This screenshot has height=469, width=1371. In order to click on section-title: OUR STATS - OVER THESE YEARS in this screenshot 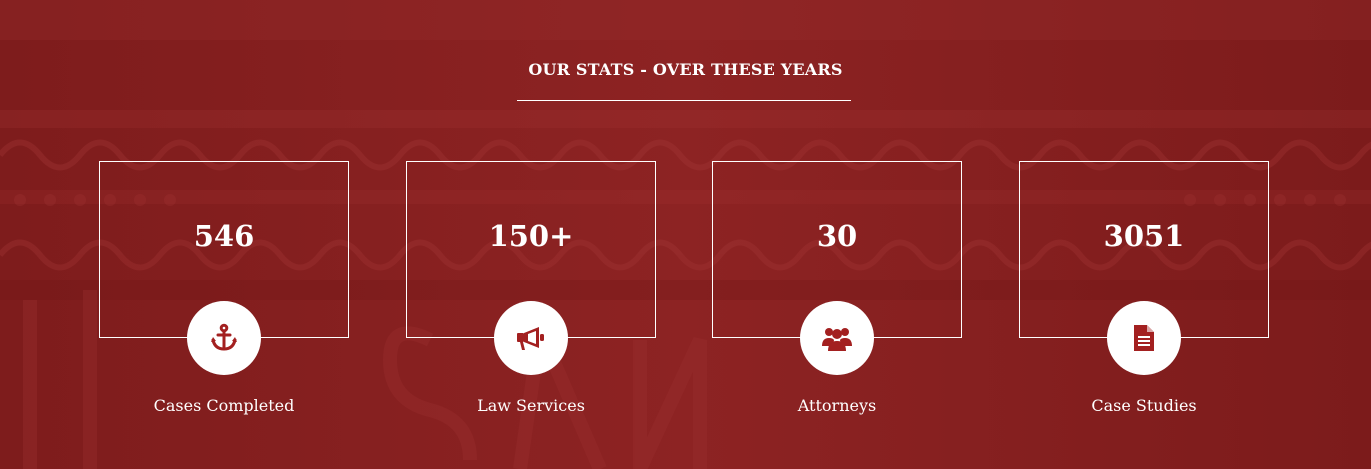, I will do `click(685, 69)`.